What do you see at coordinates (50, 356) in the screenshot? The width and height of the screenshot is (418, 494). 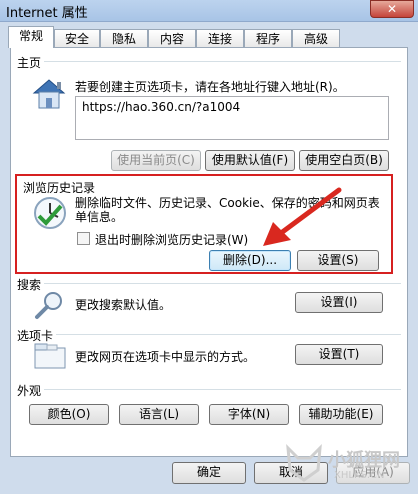 I see `tabbed-window-icon` at bounding box center [50, 356].